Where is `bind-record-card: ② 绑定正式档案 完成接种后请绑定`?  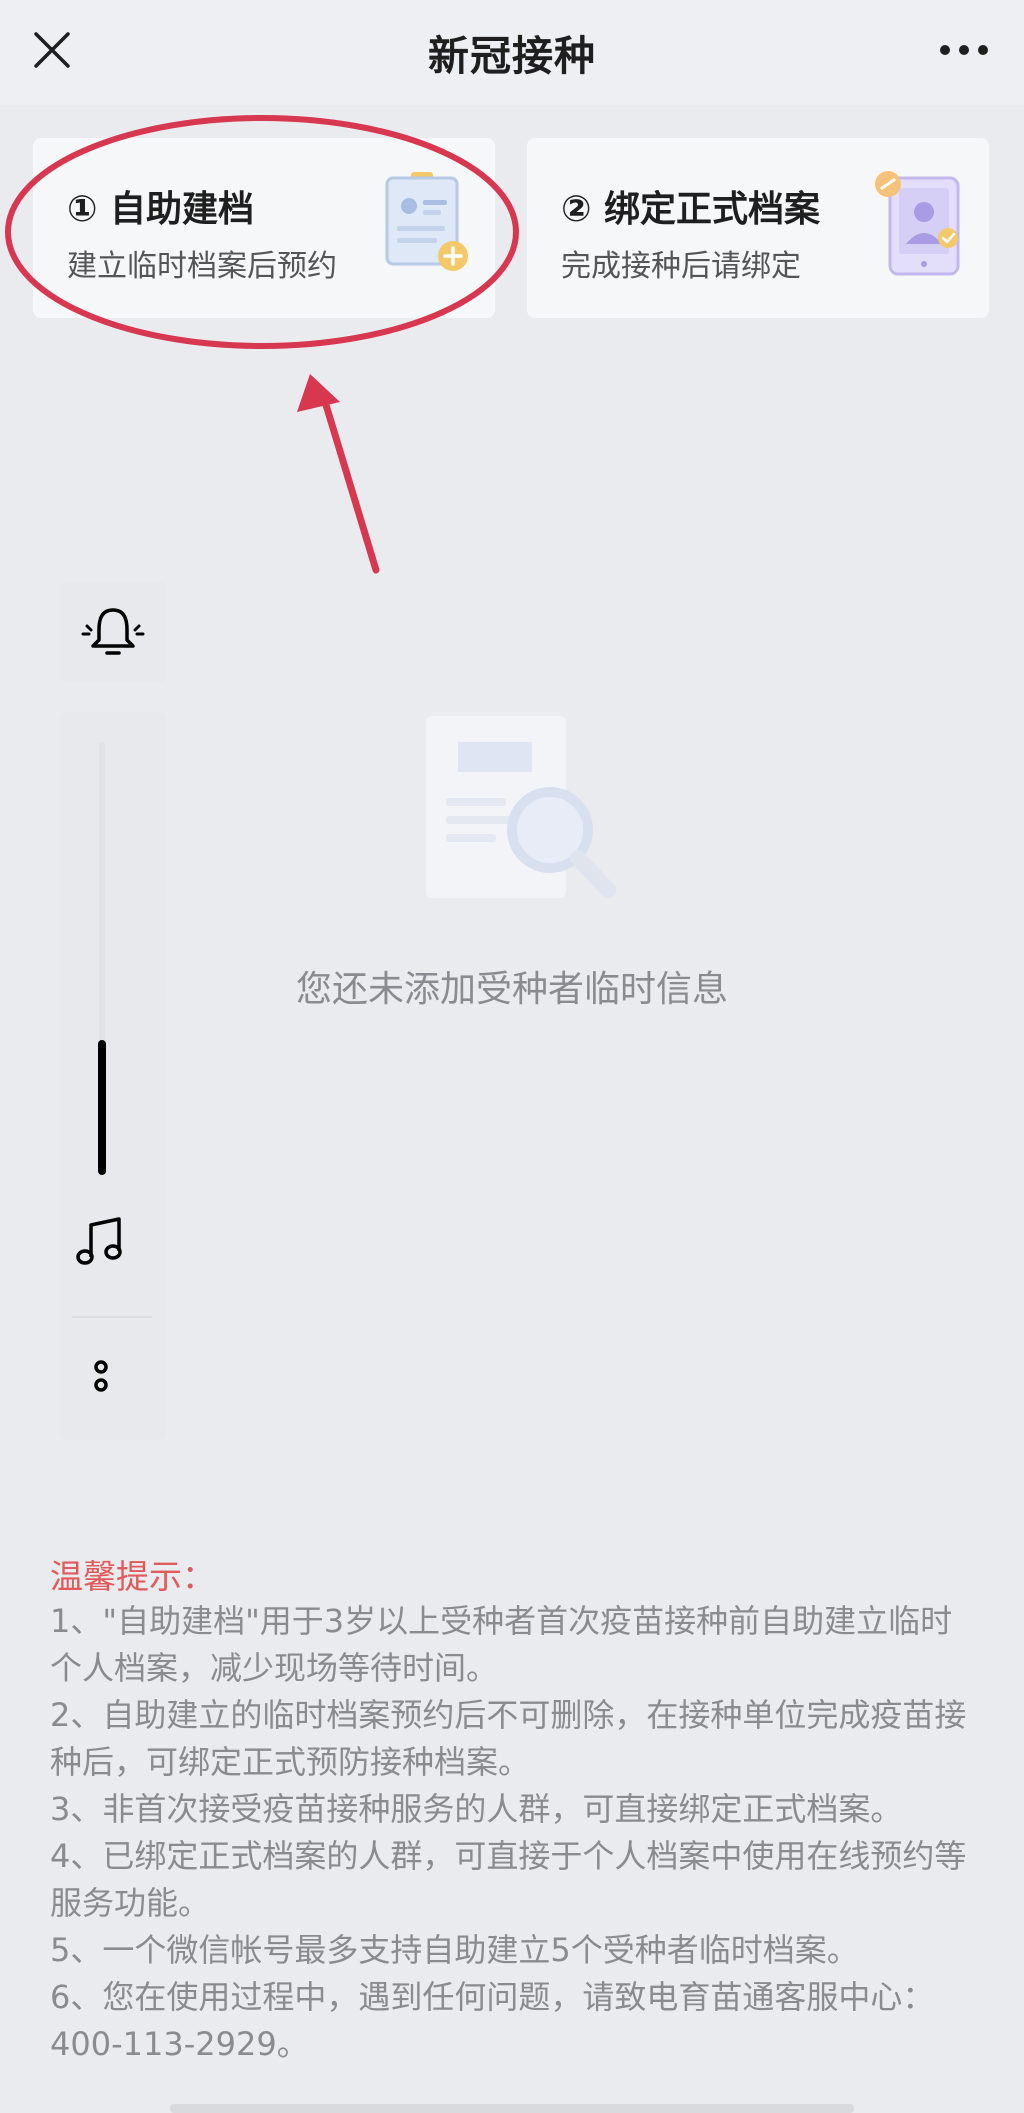 bind-record-card: ② 绑定正式档案 完成接种后请绑定 is located at coordinates (758, 228).